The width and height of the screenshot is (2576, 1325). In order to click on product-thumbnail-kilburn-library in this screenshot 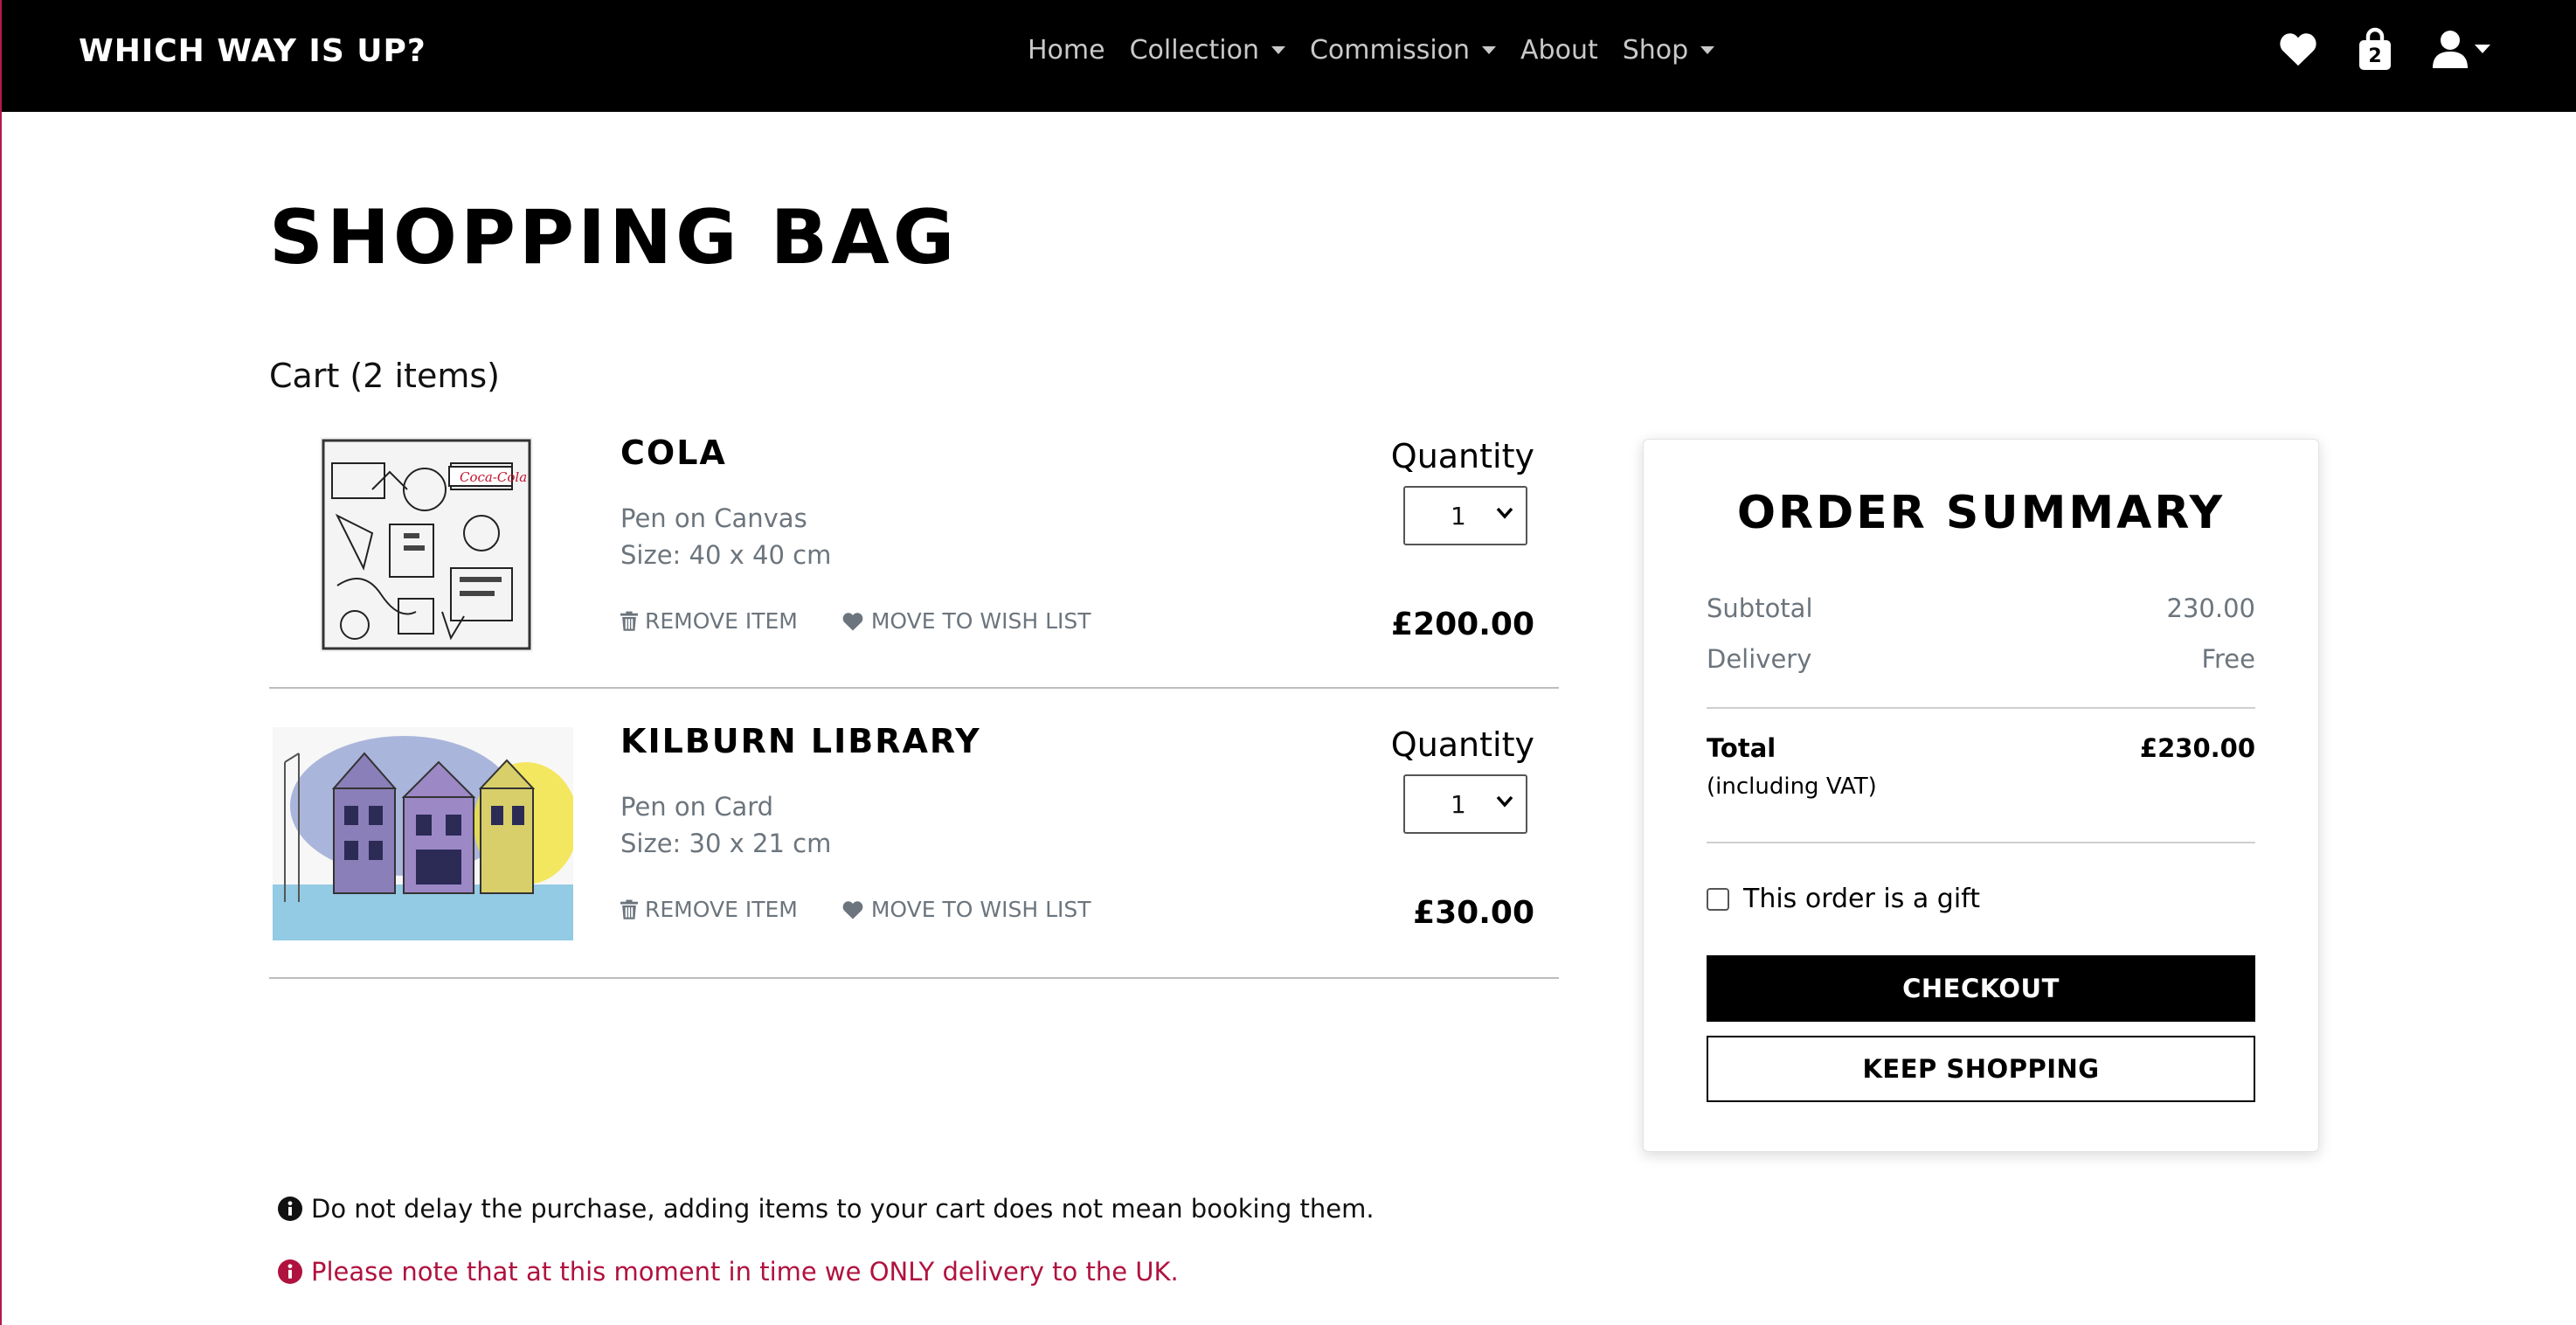, I will do `click(423, 833)`.